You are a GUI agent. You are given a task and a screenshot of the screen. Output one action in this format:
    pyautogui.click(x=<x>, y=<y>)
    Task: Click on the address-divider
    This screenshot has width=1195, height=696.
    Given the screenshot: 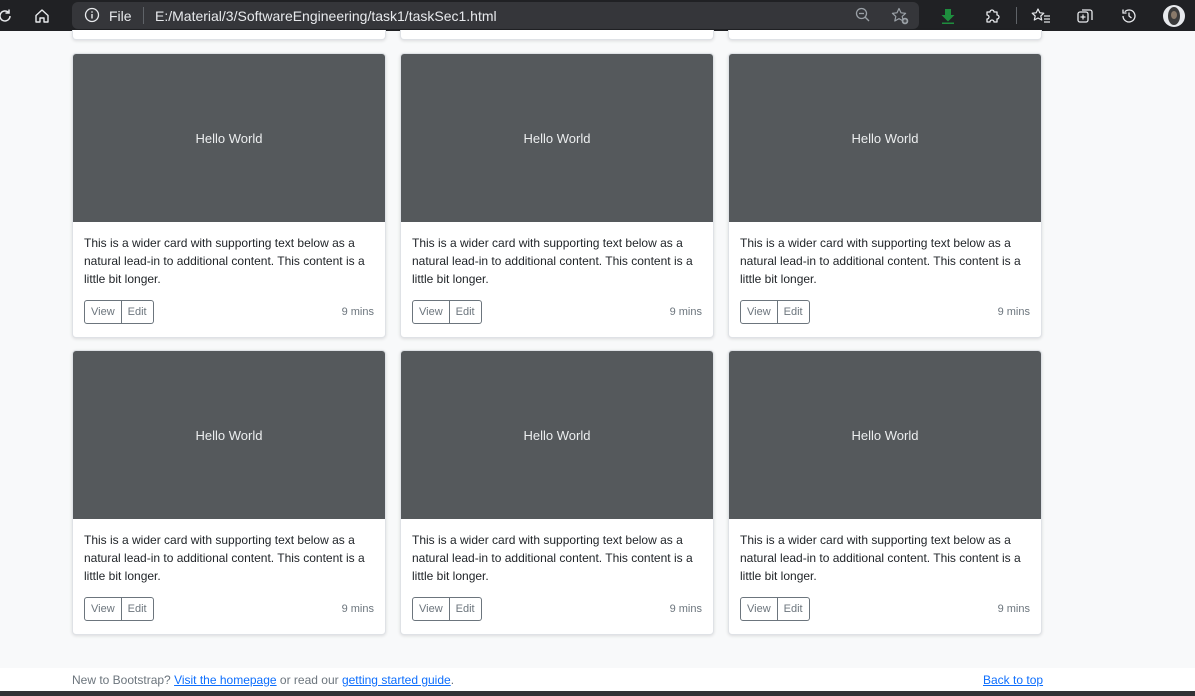 What is the action you would take?
    pyautogui.click(x=143, y=15)
    